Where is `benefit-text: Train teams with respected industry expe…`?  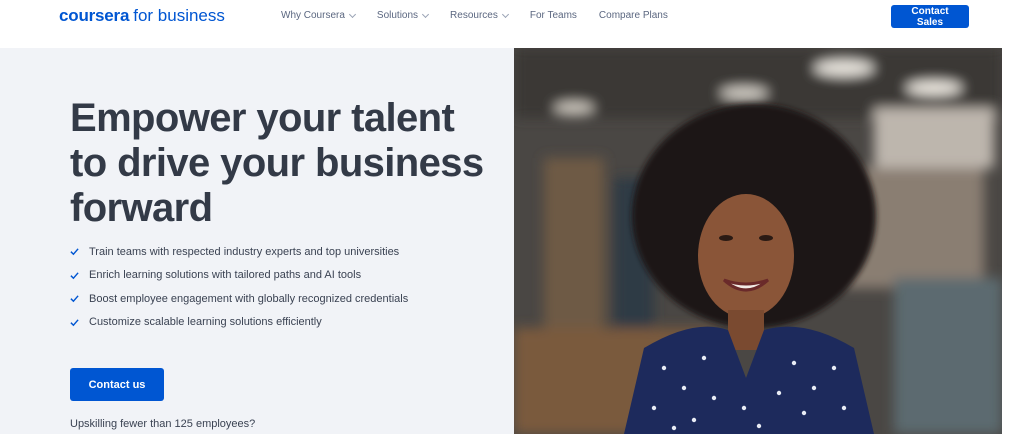 benefit-text: Train teams with respected industry expe… is located at coordinates (244, 251).